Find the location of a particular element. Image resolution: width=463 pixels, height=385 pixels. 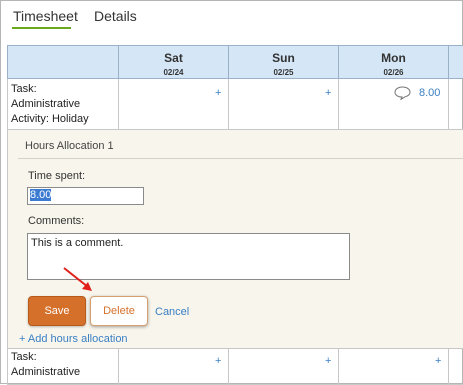

day-header-sat: Sat 02/24 is located at coordinates (173, 62).